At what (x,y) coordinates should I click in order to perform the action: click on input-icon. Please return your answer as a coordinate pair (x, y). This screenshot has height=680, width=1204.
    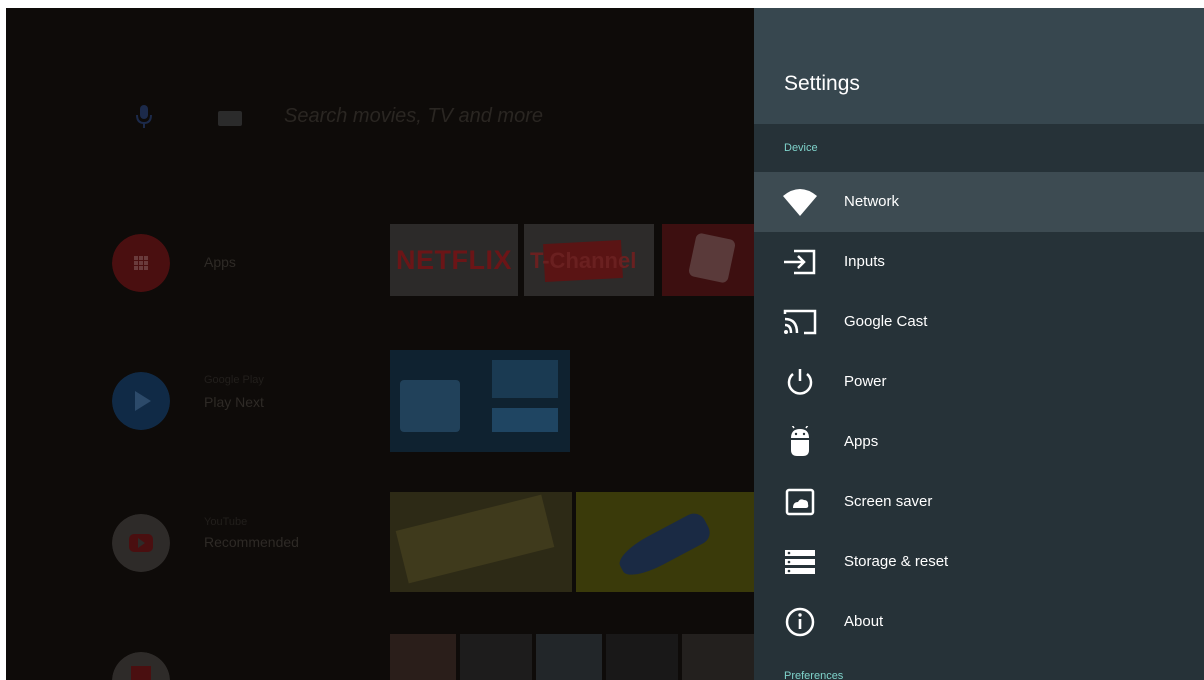
    Looking at the image, I should click on (800, 262).